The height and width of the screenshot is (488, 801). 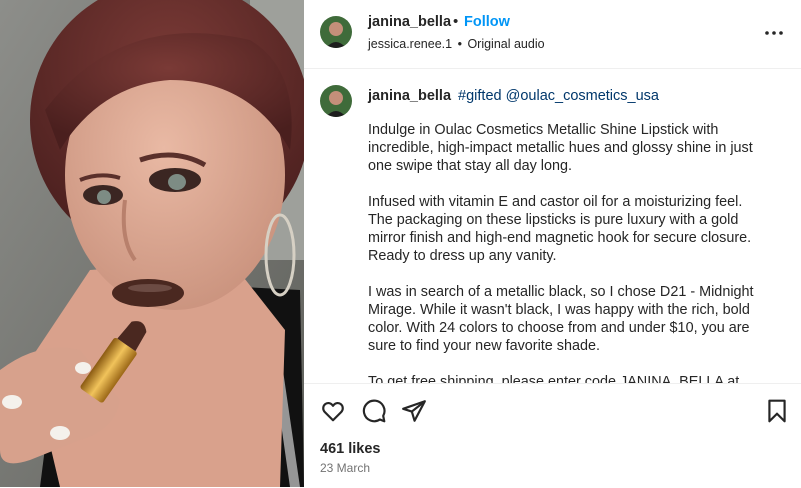 I want to click on audio-label: Original audio, so click(x=505, y=44).